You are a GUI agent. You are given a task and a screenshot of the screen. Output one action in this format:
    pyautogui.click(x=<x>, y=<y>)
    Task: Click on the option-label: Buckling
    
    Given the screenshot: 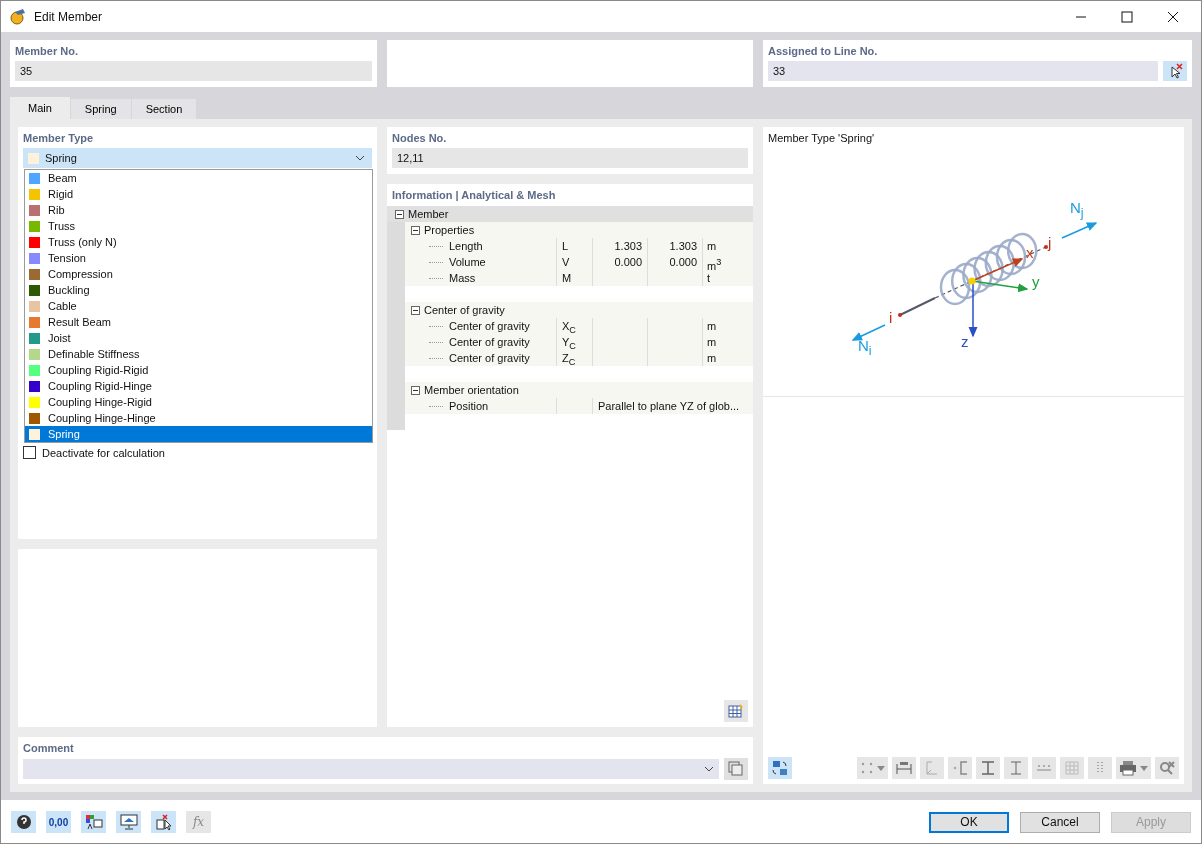 What is the action you would take?
    pyautogui.click(x=69, y=290)
    